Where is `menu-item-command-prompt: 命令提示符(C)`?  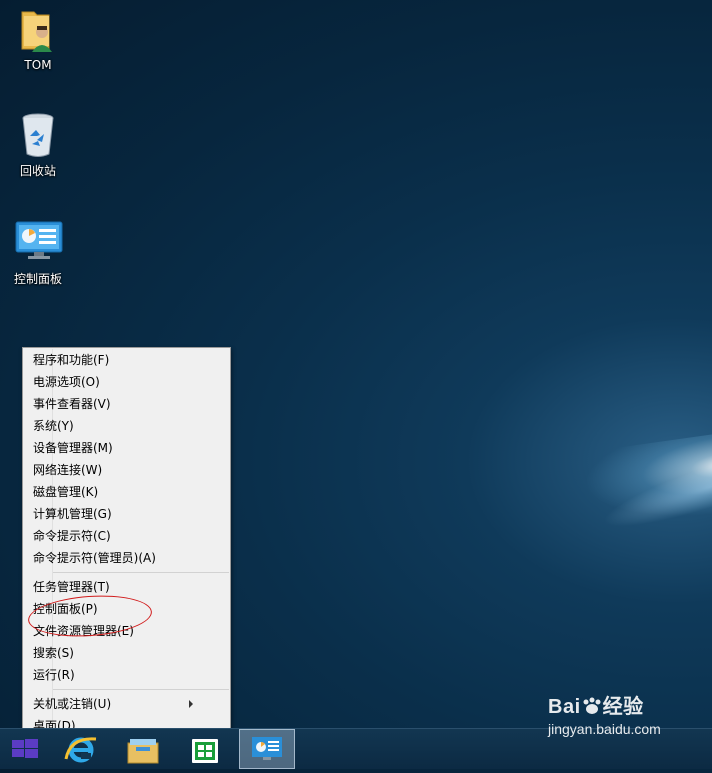
menu-item-command-prompt: 命令提示符(C) is located at coordinates (118, 536).